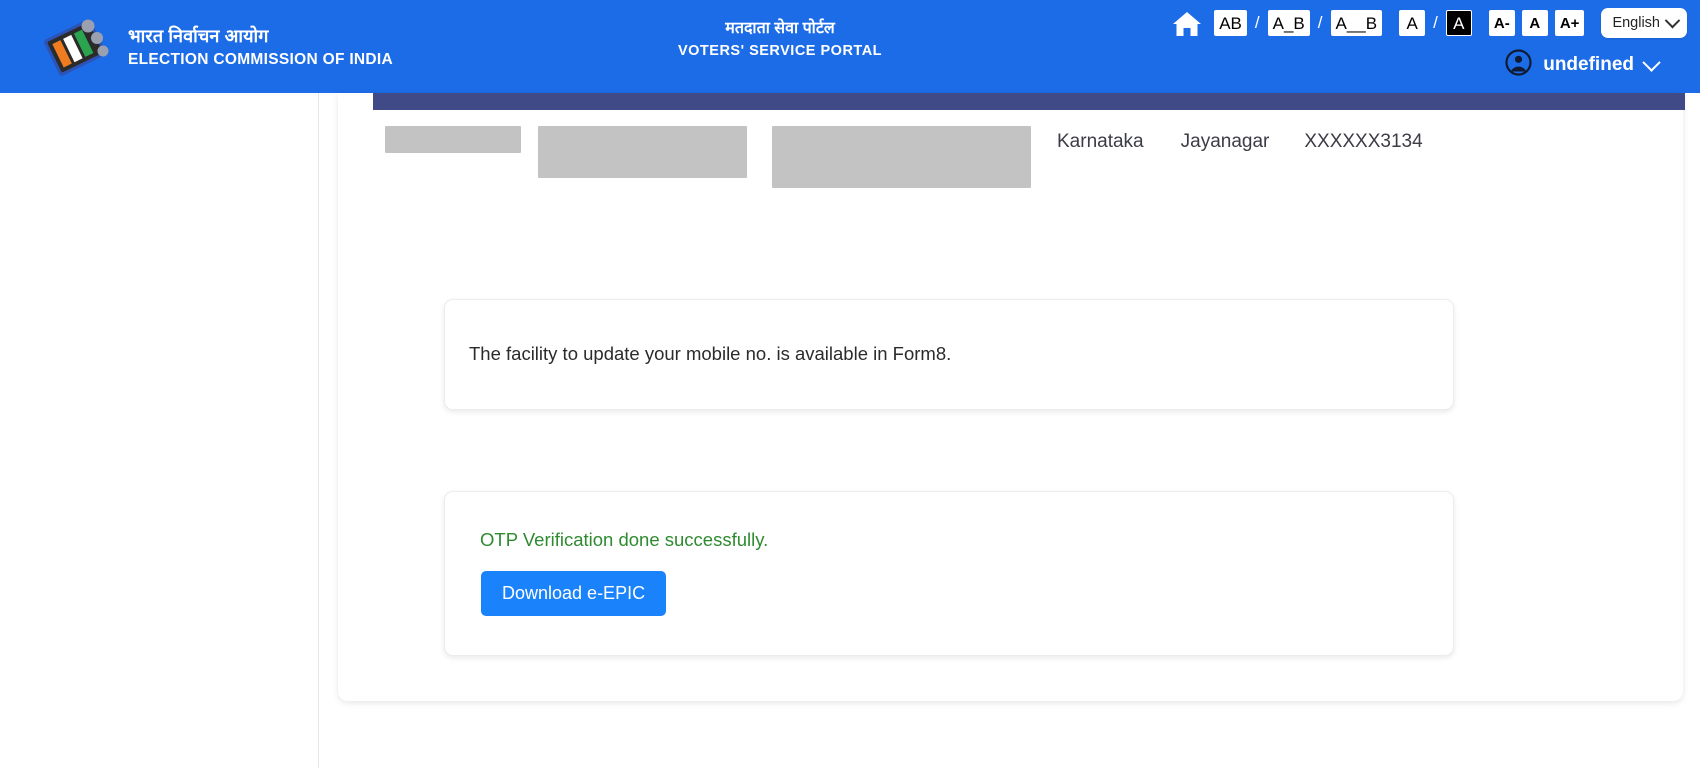  Describe the element at coordinates (1534, 23) in the screenshot. I see `font-size-default-button: A` at that location.